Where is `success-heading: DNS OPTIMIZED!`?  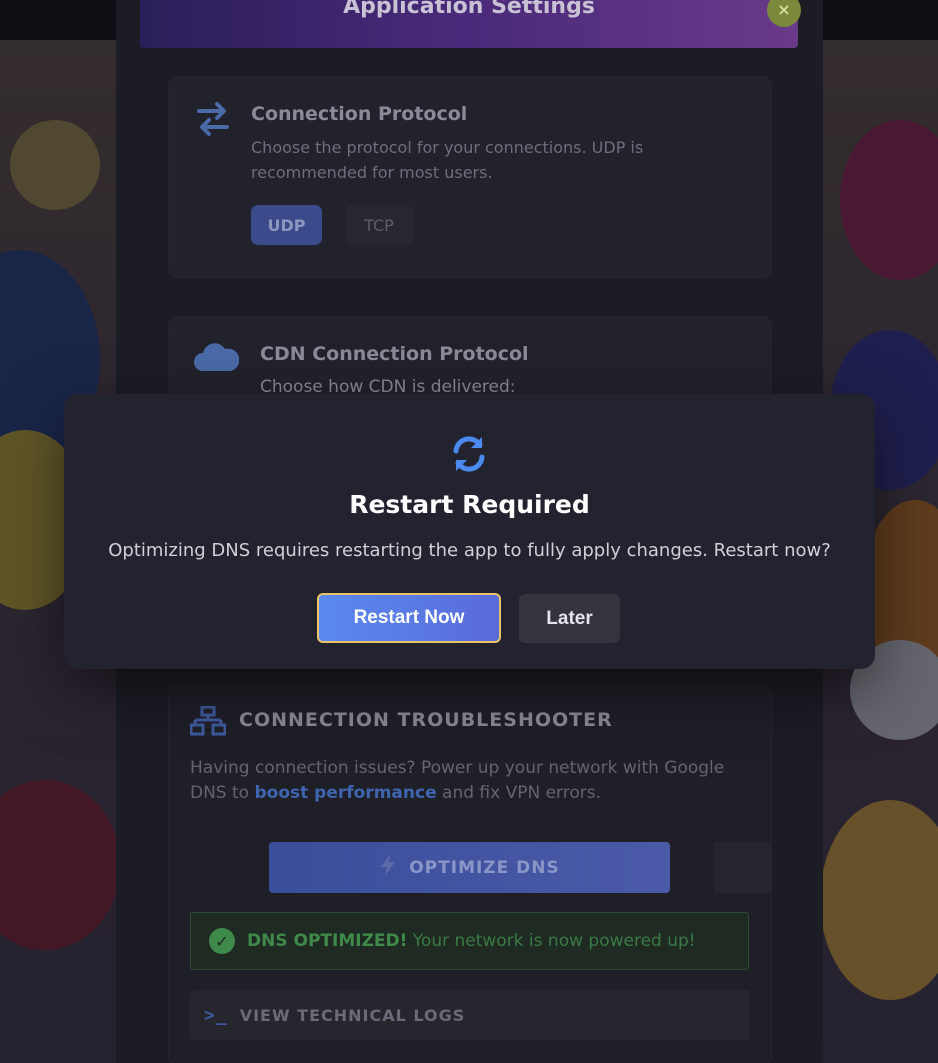 success-heading: DNS OPTIMIZED! is located at coordinates (327, 941).